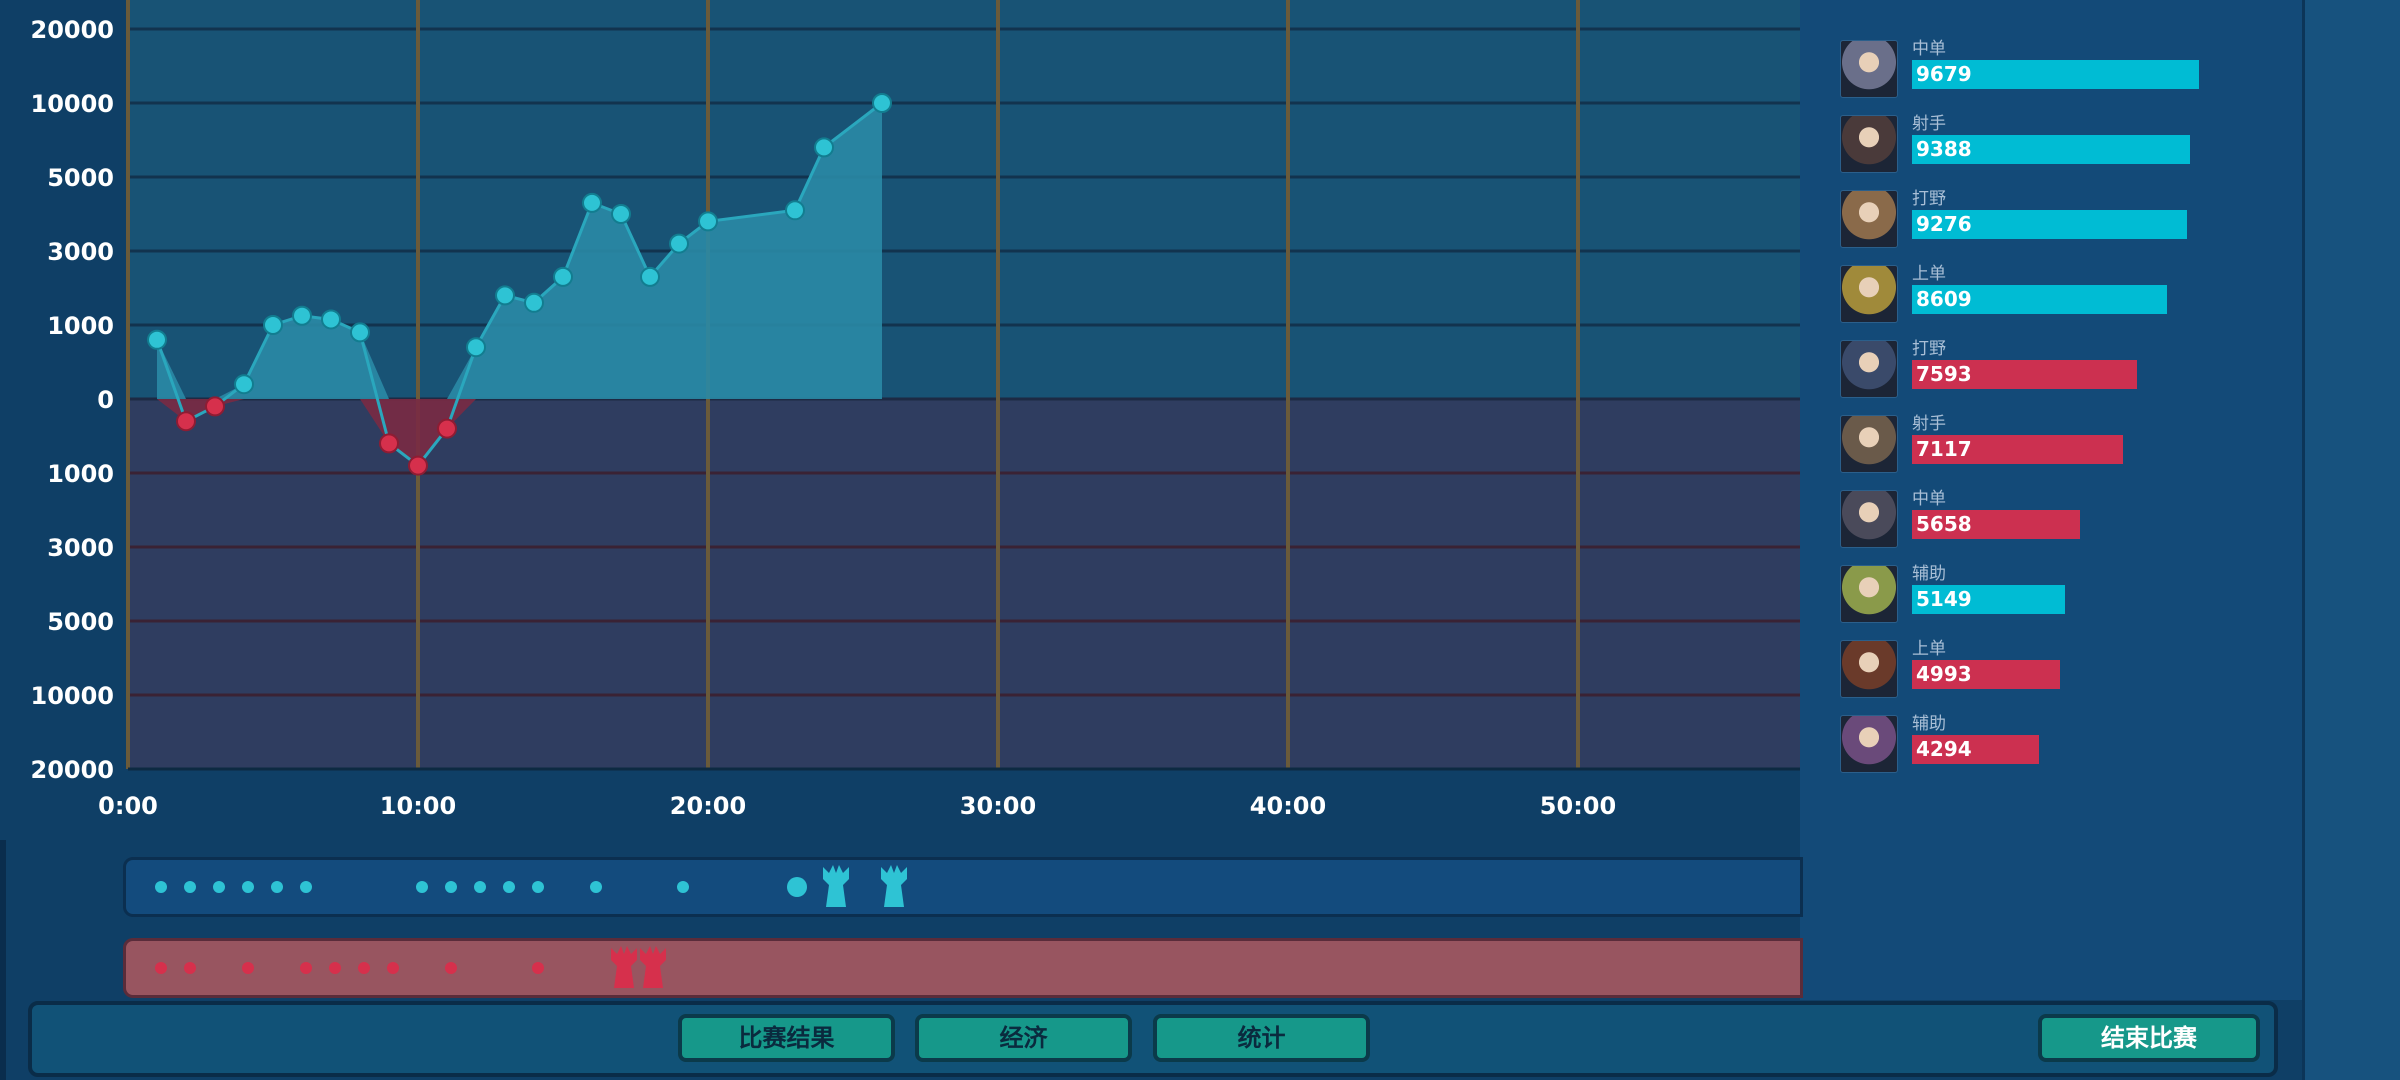 This screenshot has height=1080, width=2400. I want to click on white-haired-hero-portrait, so click(1869, 219).